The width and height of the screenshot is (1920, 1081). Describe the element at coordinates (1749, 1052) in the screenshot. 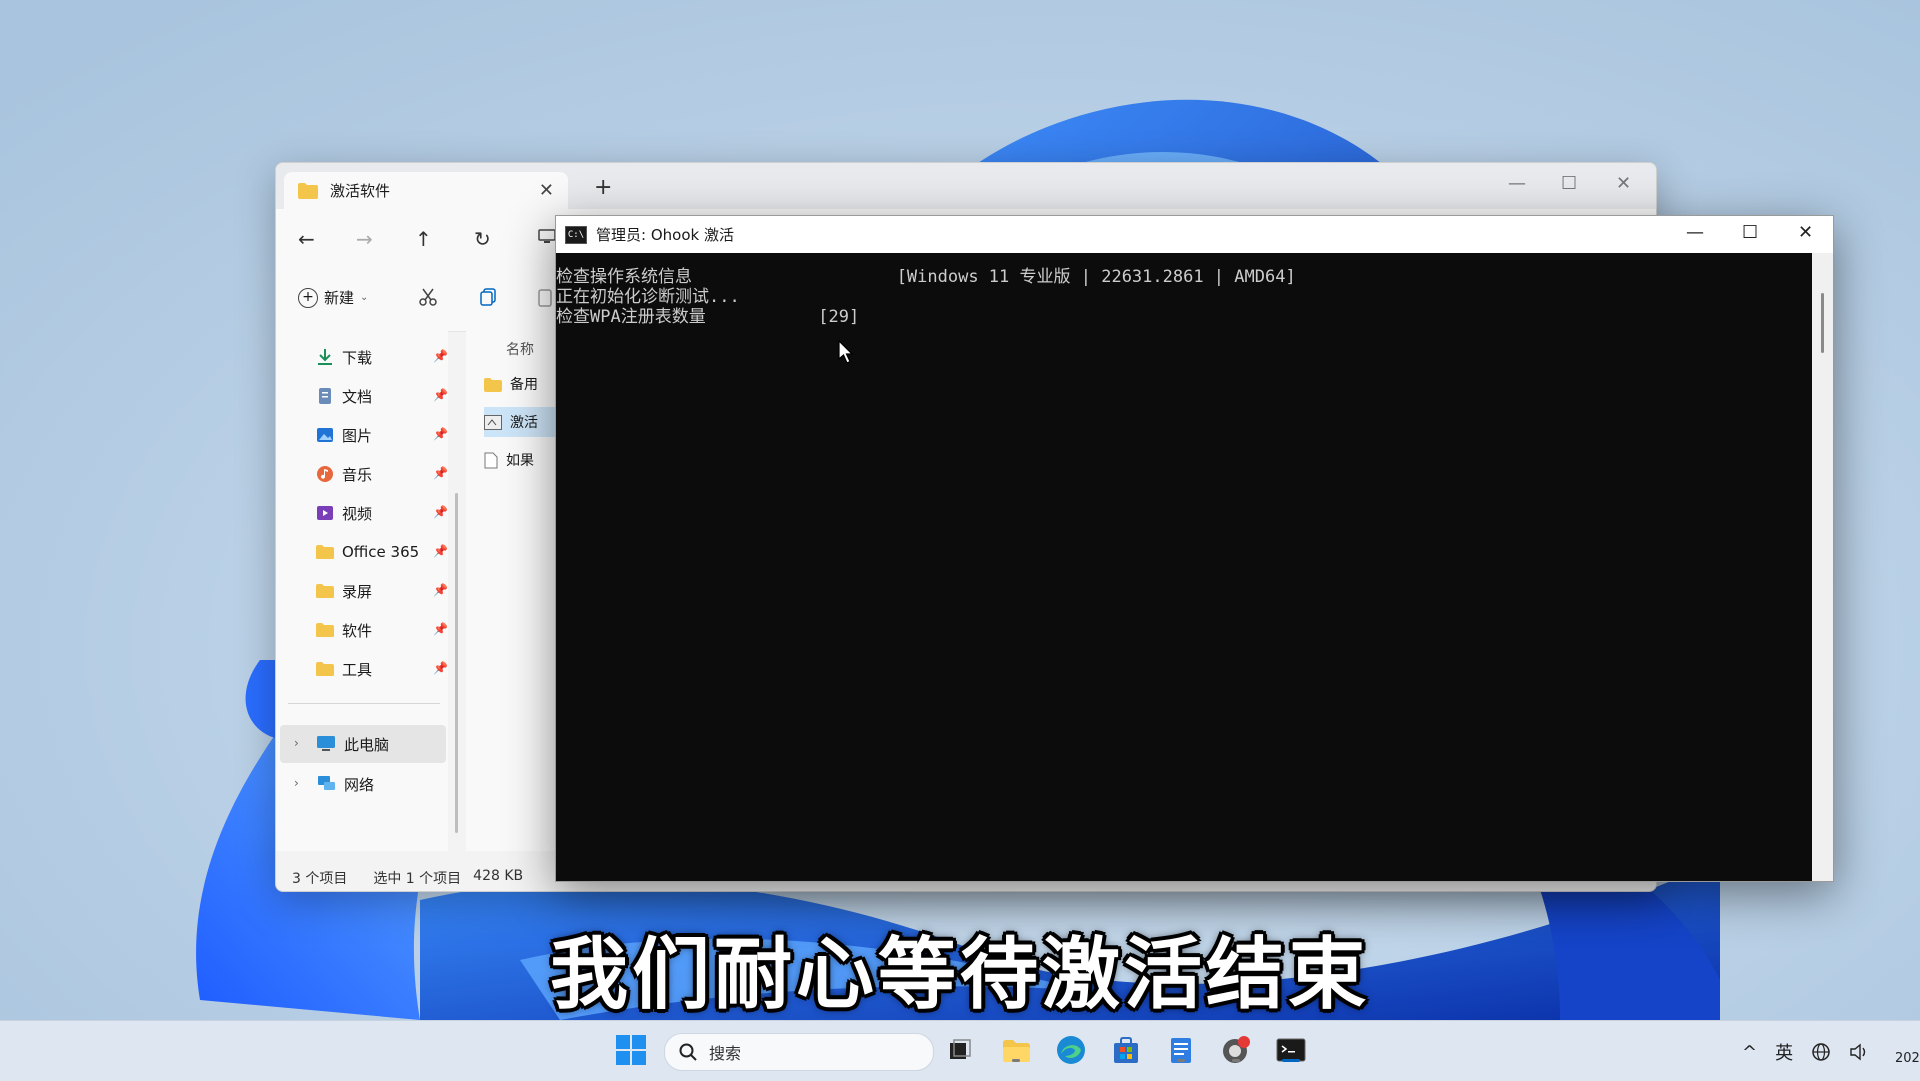

I see `chevron-up-icon: ^` at that location.